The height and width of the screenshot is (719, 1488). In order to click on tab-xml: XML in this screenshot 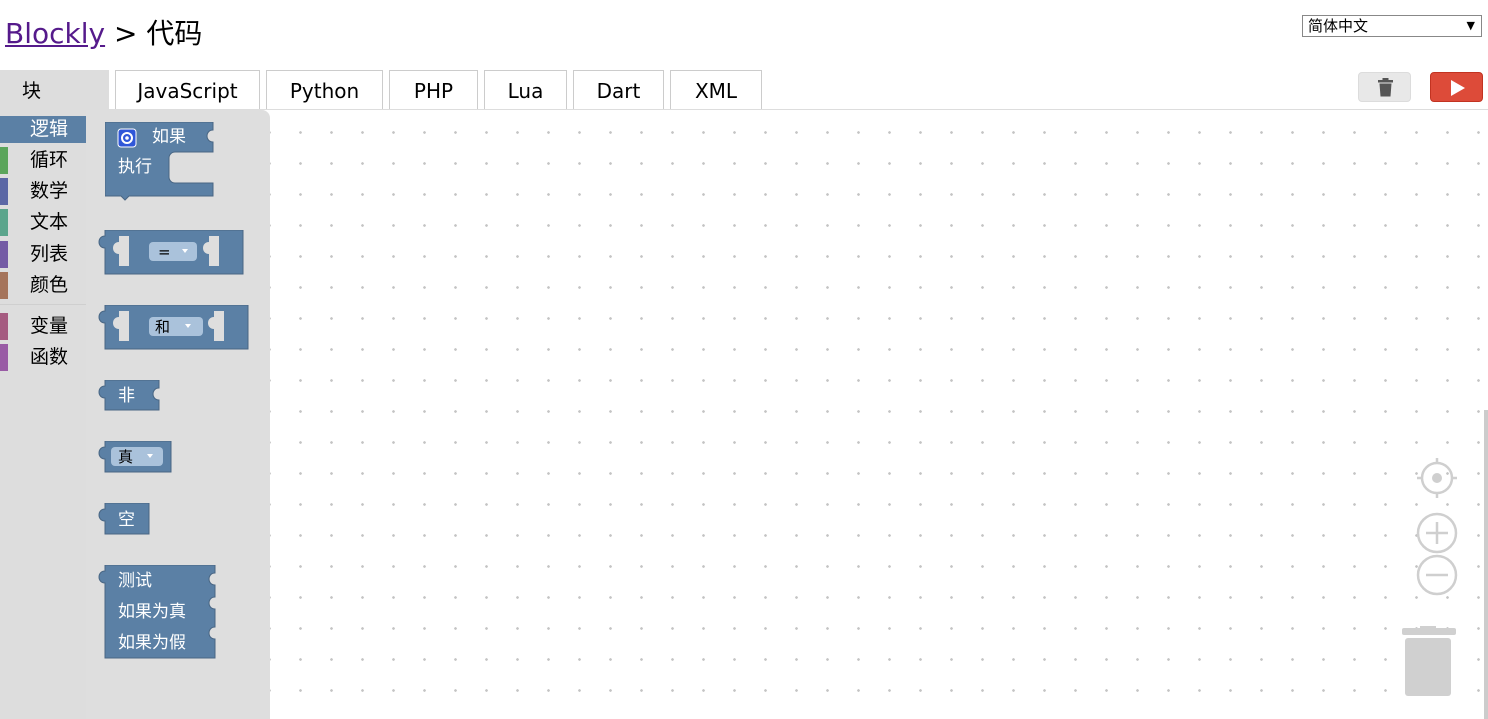, I will do `click(716, 90)`.